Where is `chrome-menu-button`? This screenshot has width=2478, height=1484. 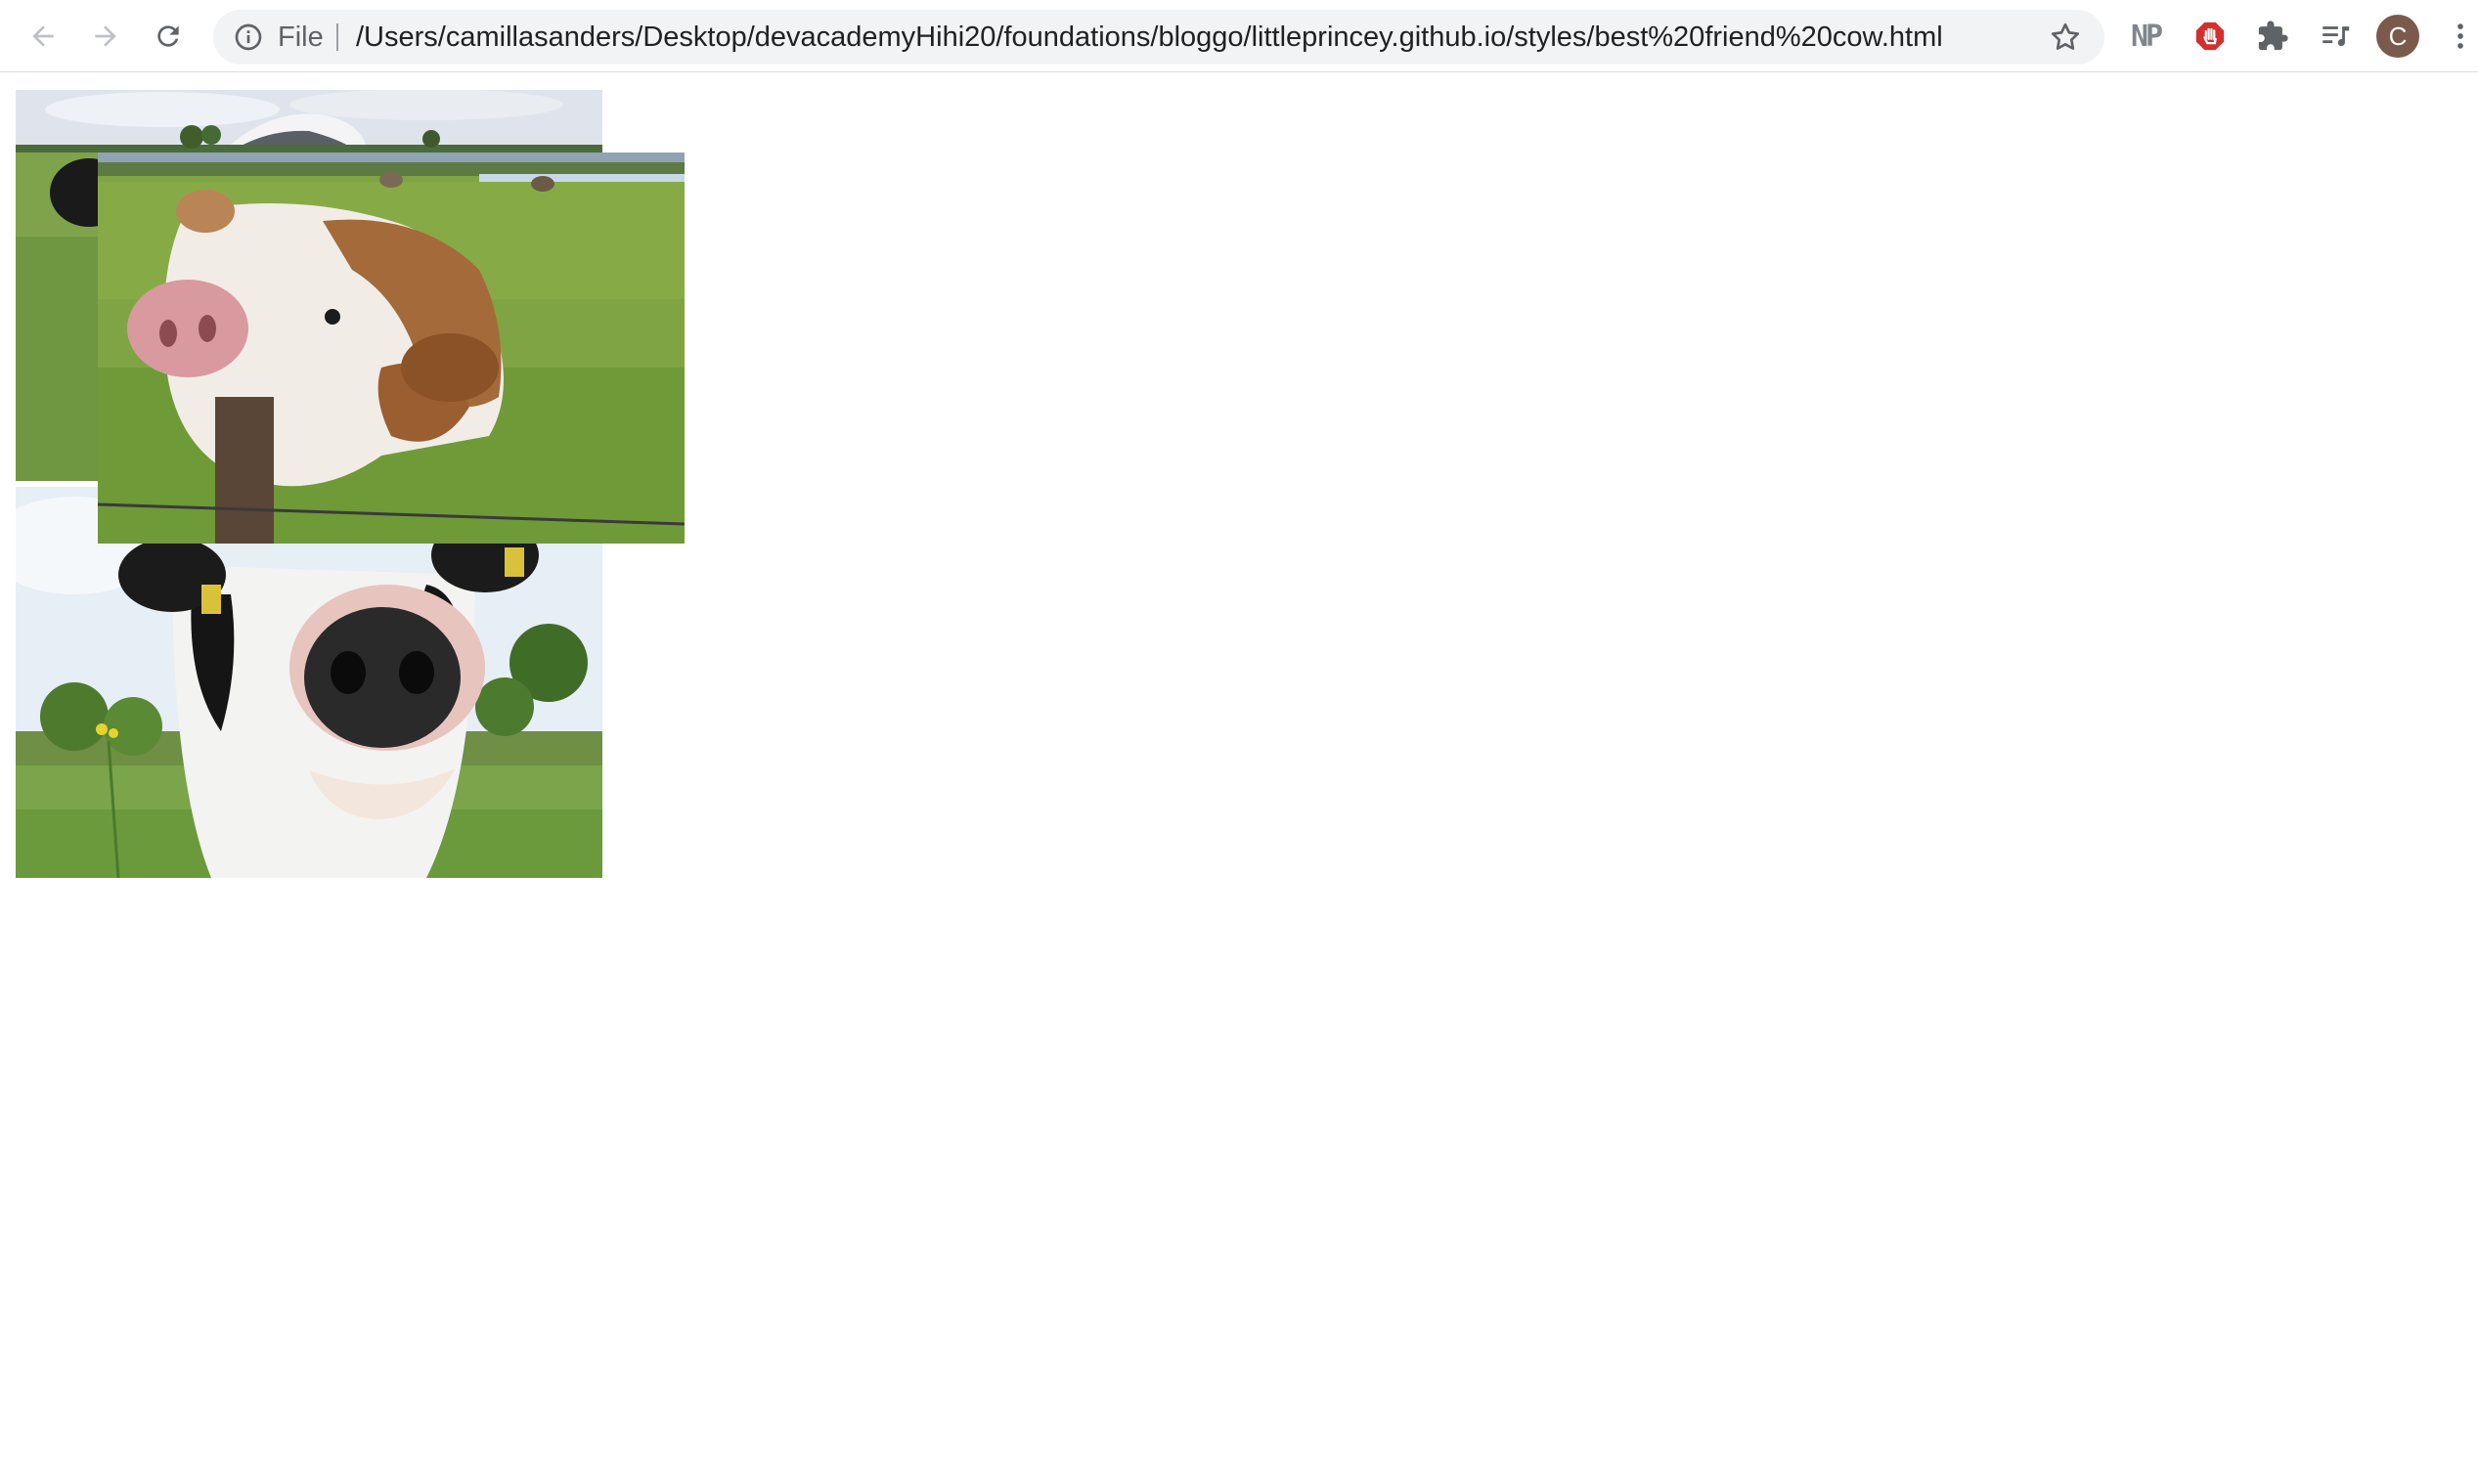 chrome-menu-button is located at coordinates (2457, 36).